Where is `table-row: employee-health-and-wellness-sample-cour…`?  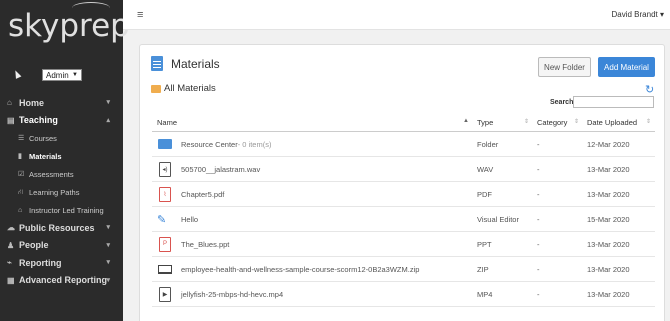
table-row: employee-health-and-wellness-sample-cour… is located at coordinates (403, 269).